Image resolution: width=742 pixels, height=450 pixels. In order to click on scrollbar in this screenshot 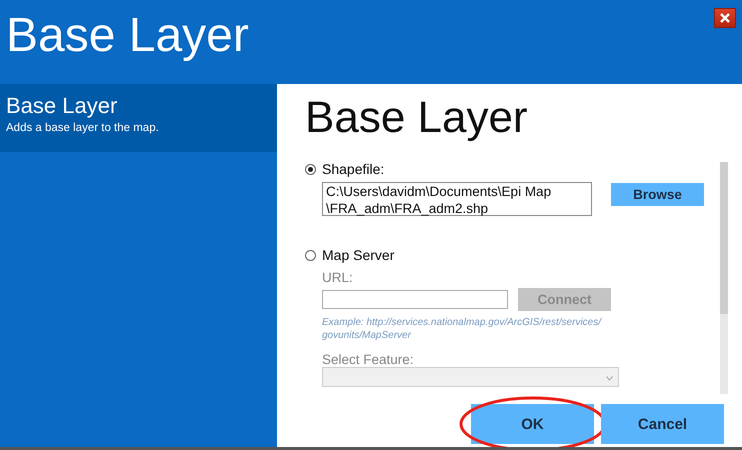, I will do `click(724, 278)`.